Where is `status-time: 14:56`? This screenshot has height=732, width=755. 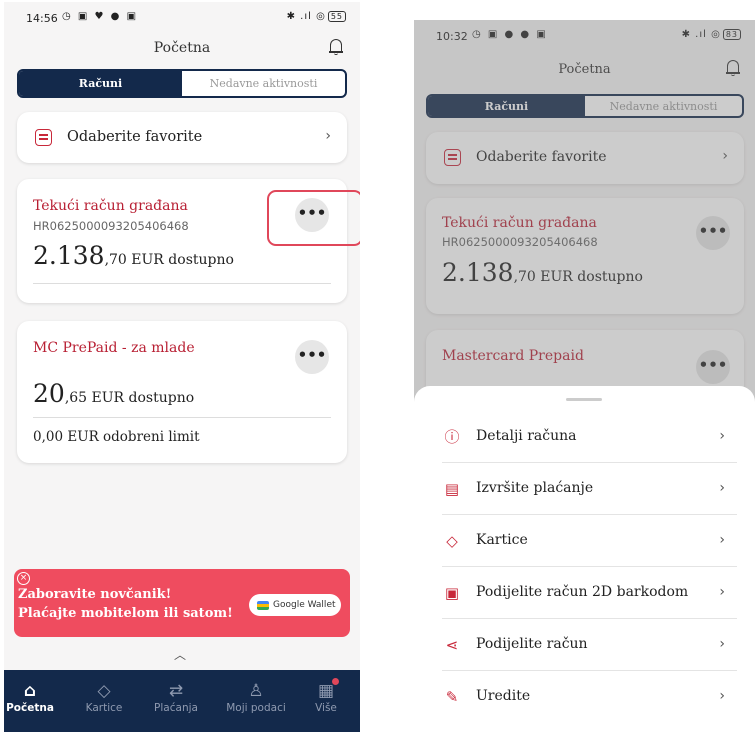 status-time: 14:56 is located at coordinates (42, 18).